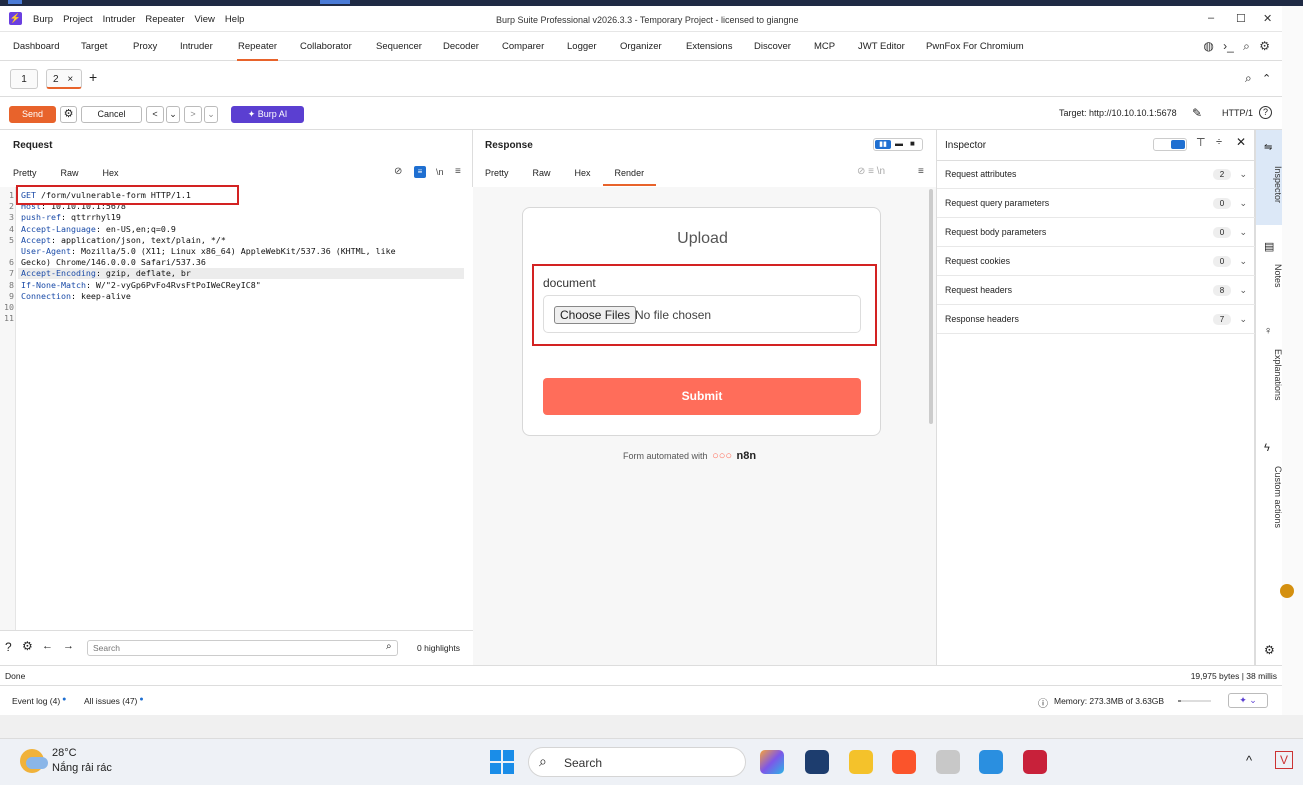 This screenshot has height=785, width=1303. What do you see at coordinates (70, 79) in the screenshot?
I see `close-tab-icon: ×` at bounding box center [70, 79].